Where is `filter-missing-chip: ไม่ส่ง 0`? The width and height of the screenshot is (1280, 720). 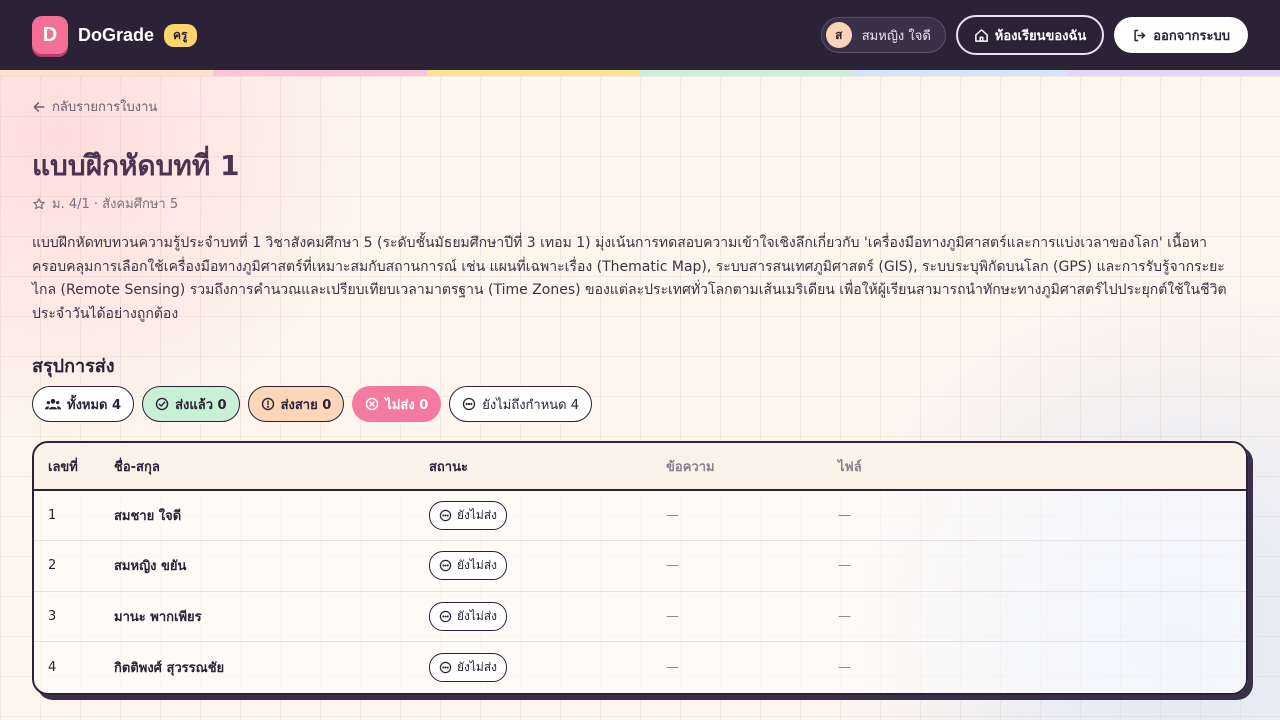 filter-missing-chip: ไม่ส่ง 0 is located at coordinates (397, 404).